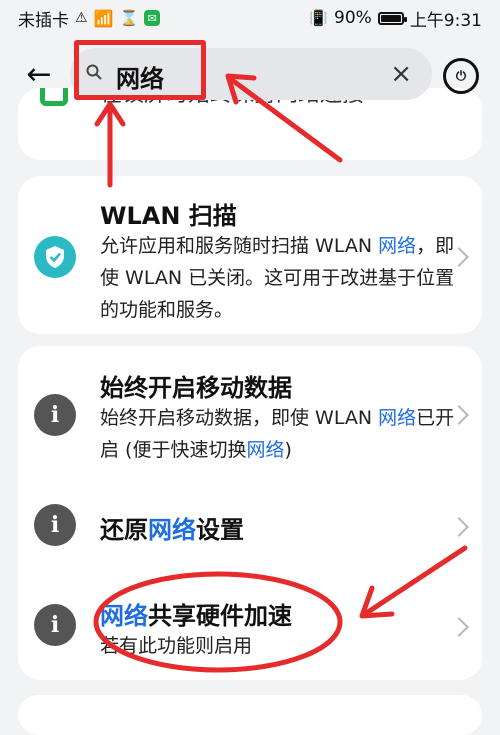 Image resolution: width=500 pixels, height=735 pixels. What do you see at coordinates (196, 388) in the screenshot?
I see `item-title: 始终开启移动数据` at bounding box center [196, 388].